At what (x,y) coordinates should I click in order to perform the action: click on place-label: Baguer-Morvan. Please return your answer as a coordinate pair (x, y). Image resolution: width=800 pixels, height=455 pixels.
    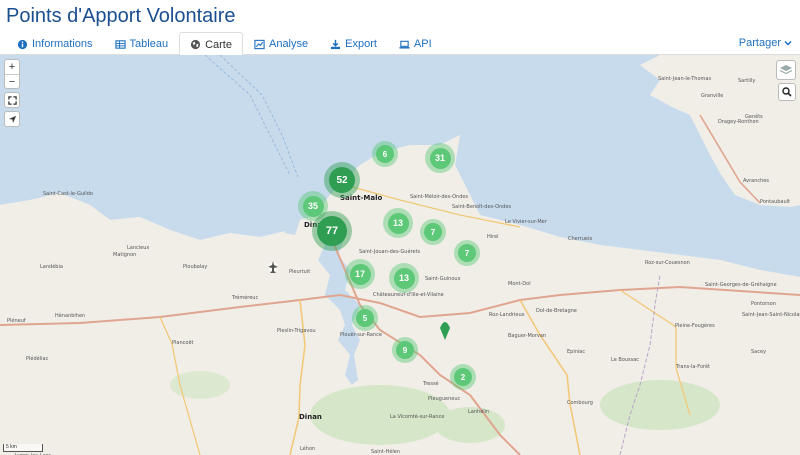
    Looking at the image, I should click on (527, 336).